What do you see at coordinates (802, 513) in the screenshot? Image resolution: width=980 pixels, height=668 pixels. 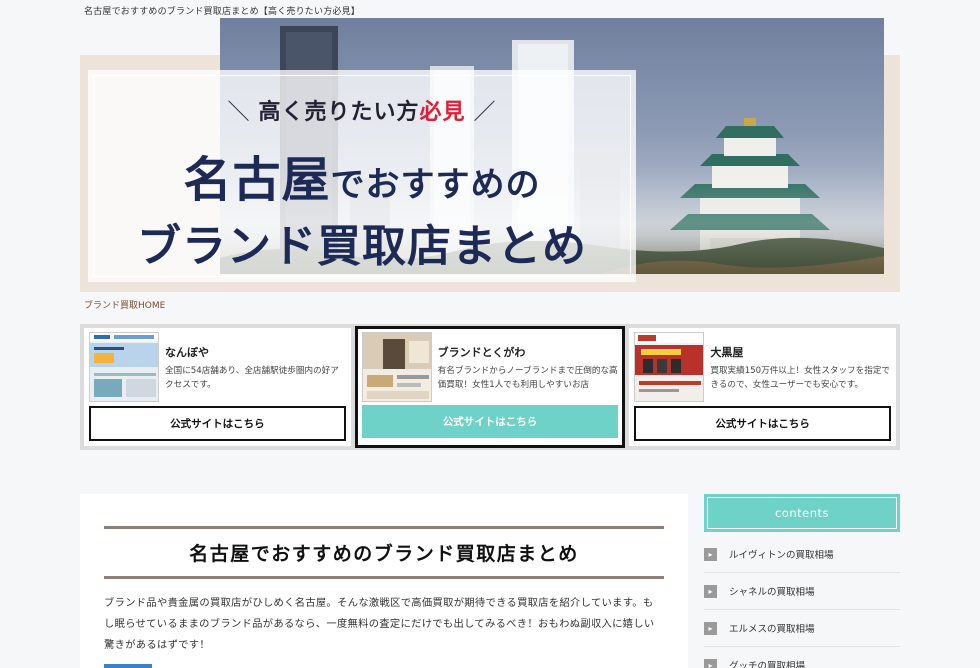 I see `contents-heading: contents` at bounding box center [802, 513].